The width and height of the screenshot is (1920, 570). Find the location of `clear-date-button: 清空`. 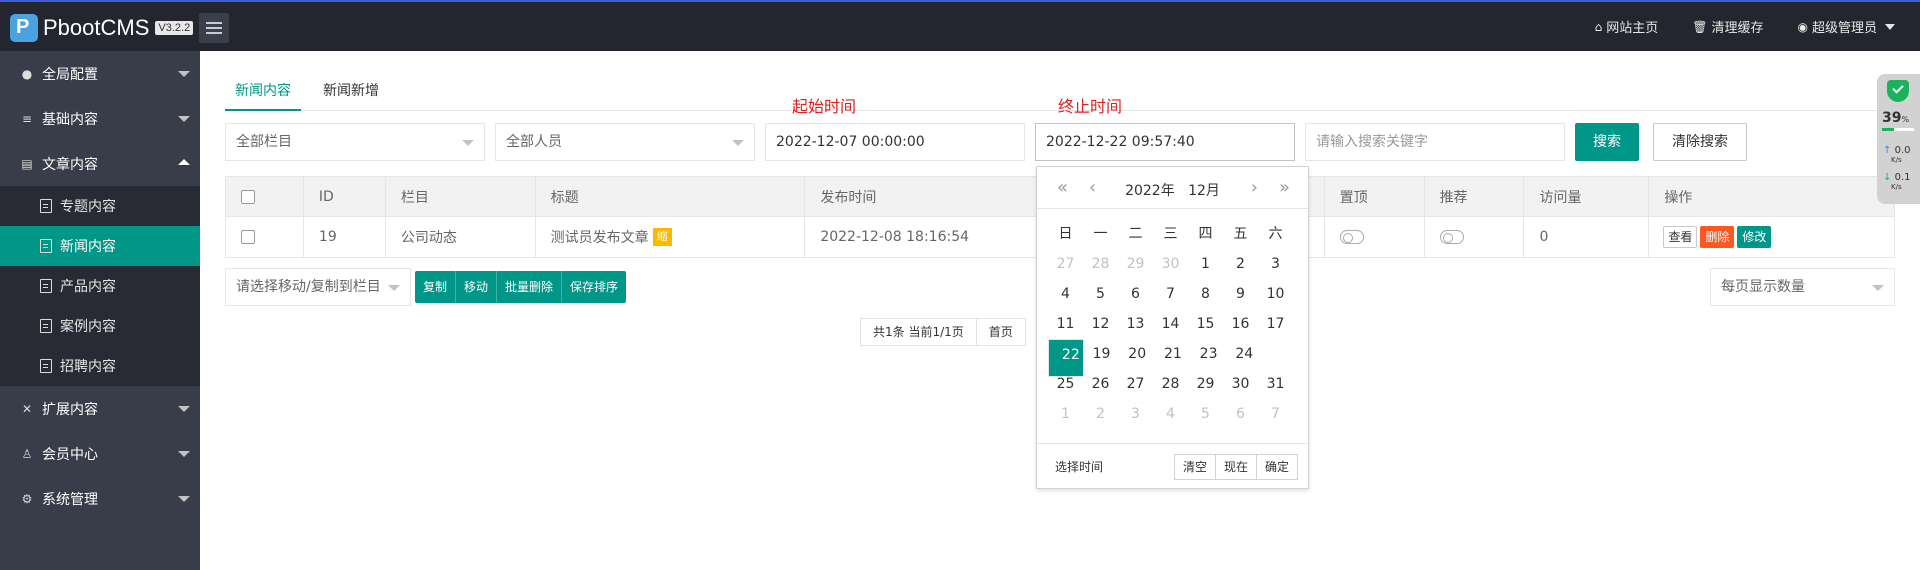

clear-date-button: 清空 is located at coordinates (1194, 467).